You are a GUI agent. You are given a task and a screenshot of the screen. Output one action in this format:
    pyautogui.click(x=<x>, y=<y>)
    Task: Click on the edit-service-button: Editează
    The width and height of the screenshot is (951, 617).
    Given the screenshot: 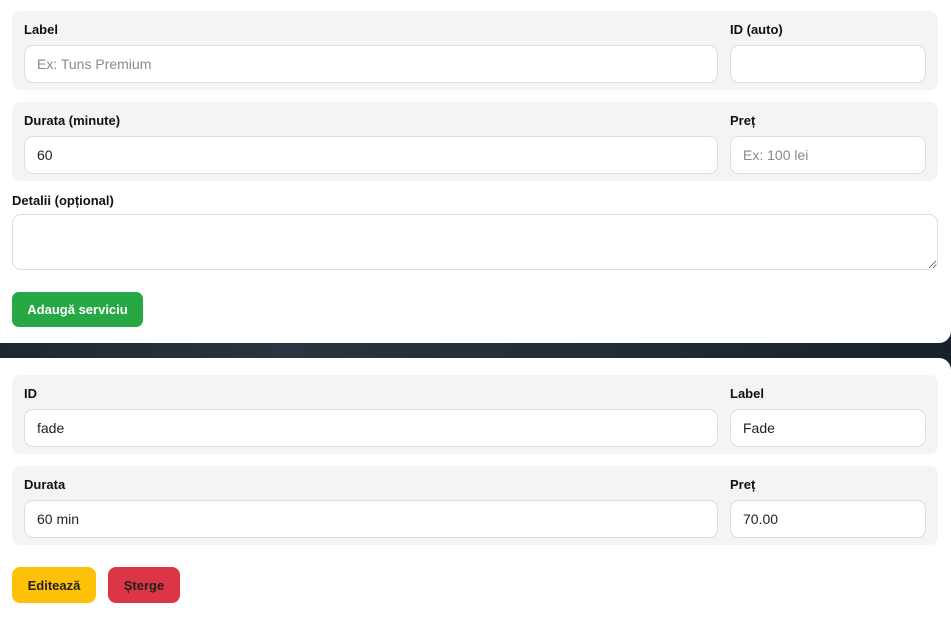 What is the action you would take?
    pyautogui.click(x=54, y=585)
    